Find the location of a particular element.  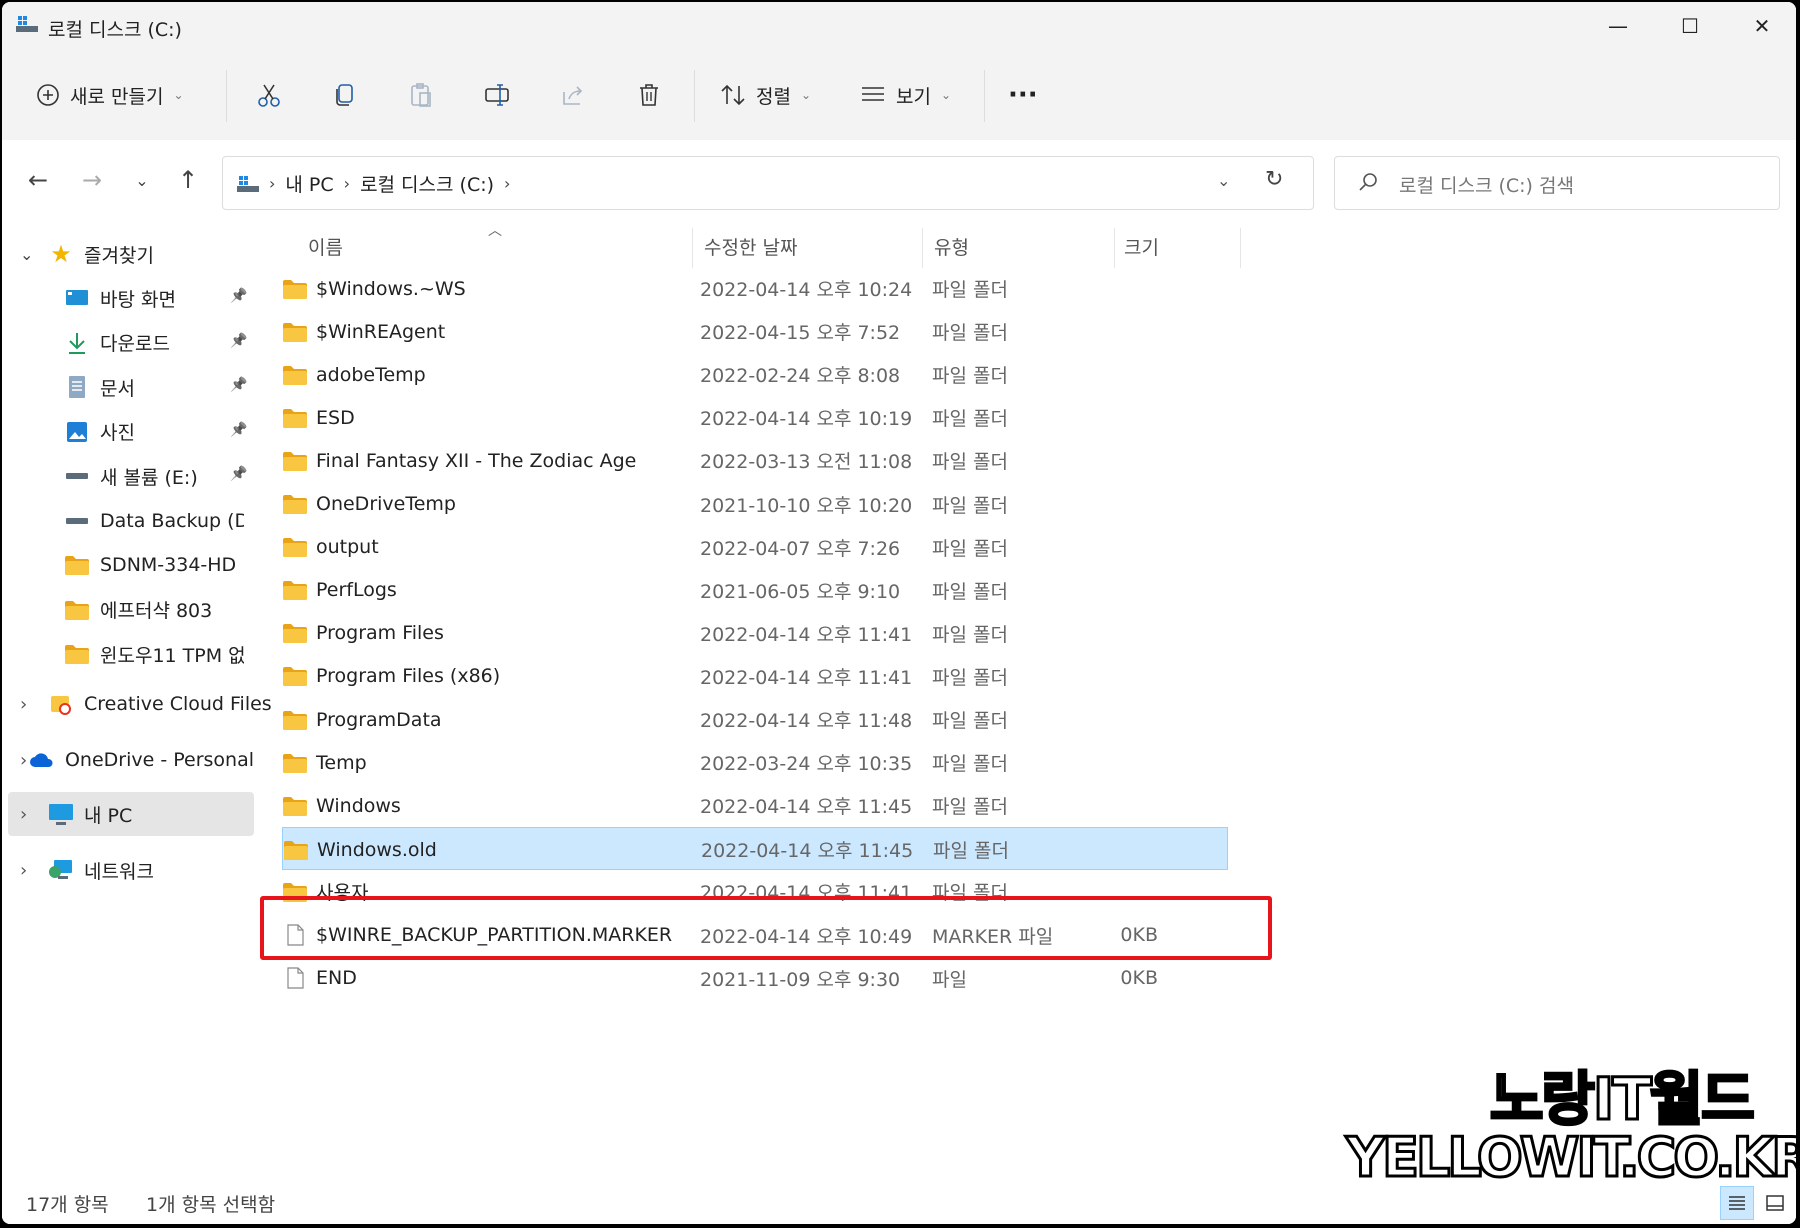

file-name-cell: END is located at coordinates (319, 978).